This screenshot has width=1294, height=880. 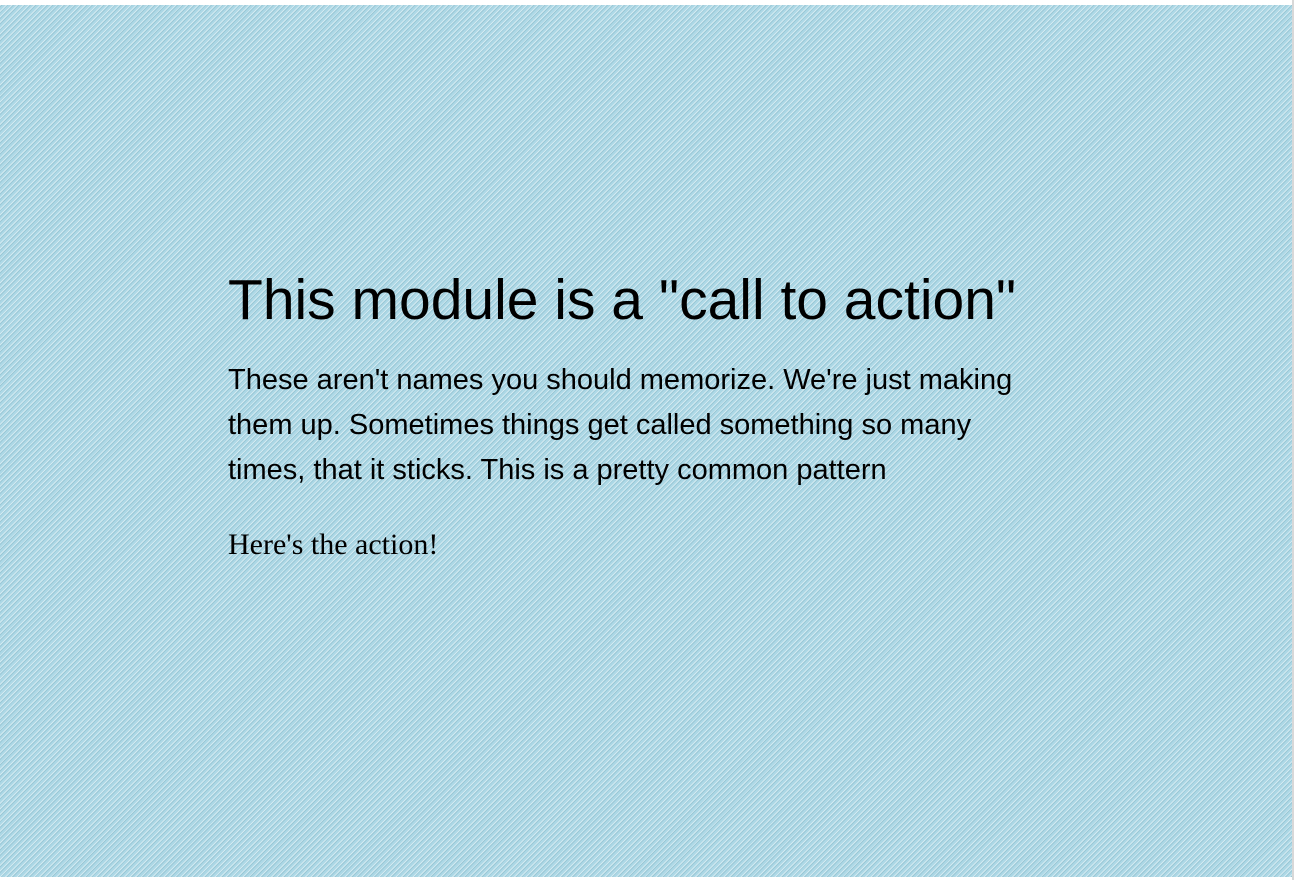 What do you see at coordinates (622, 300) in the screenshot?
I see `cta-heading: This module is a "call to action"` at bounding box center [622, 300].